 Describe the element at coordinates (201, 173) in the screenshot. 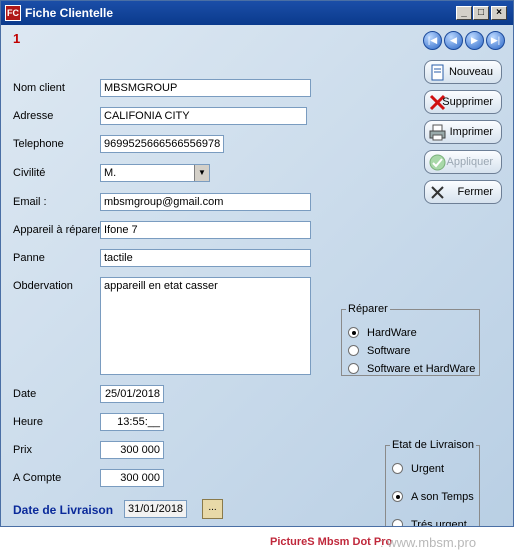

I see `chevron-down-icon: ▼` at that location.